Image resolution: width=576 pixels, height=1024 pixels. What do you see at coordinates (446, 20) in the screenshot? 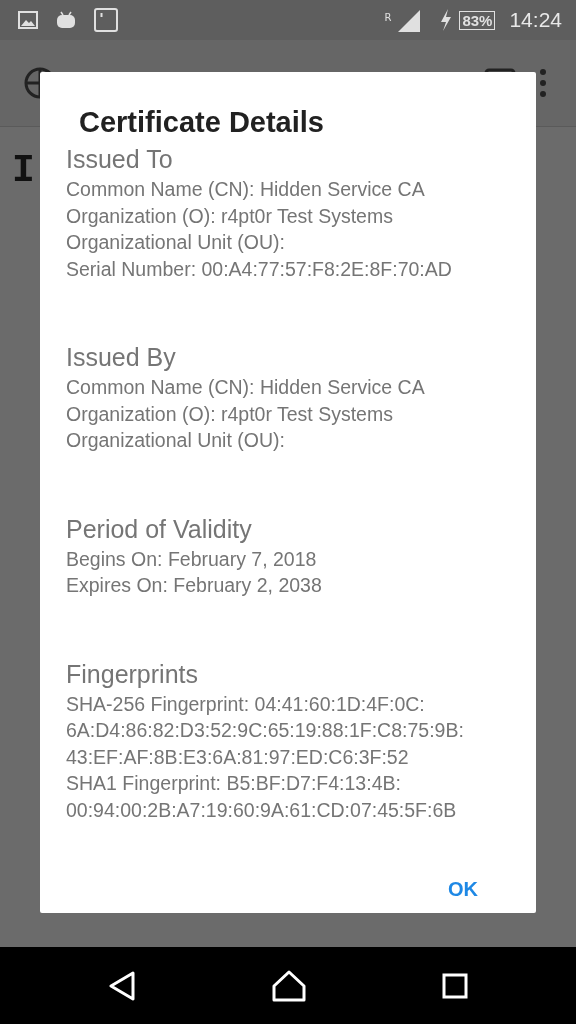
I see `charging-icon` at bounding box center [446, 20].